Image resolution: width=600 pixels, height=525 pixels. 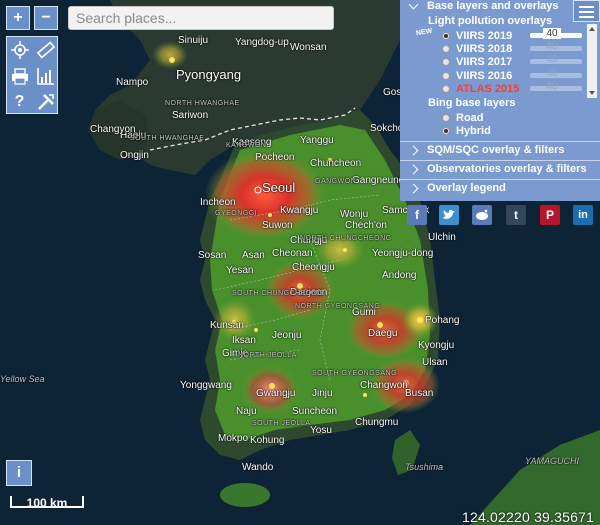 I want to click on observatories-header: Observatories overlay & filters, so click(x=497, y=169).